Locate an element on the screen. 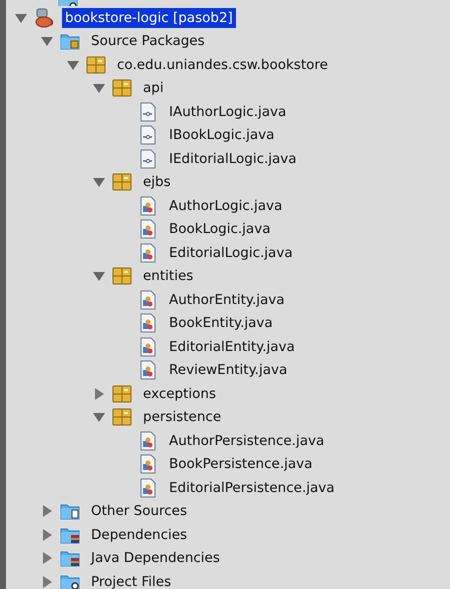 Image resolution: width=450 pixels, height=589 pixels. tree-item: persistence is located at coordinates (182, 417).